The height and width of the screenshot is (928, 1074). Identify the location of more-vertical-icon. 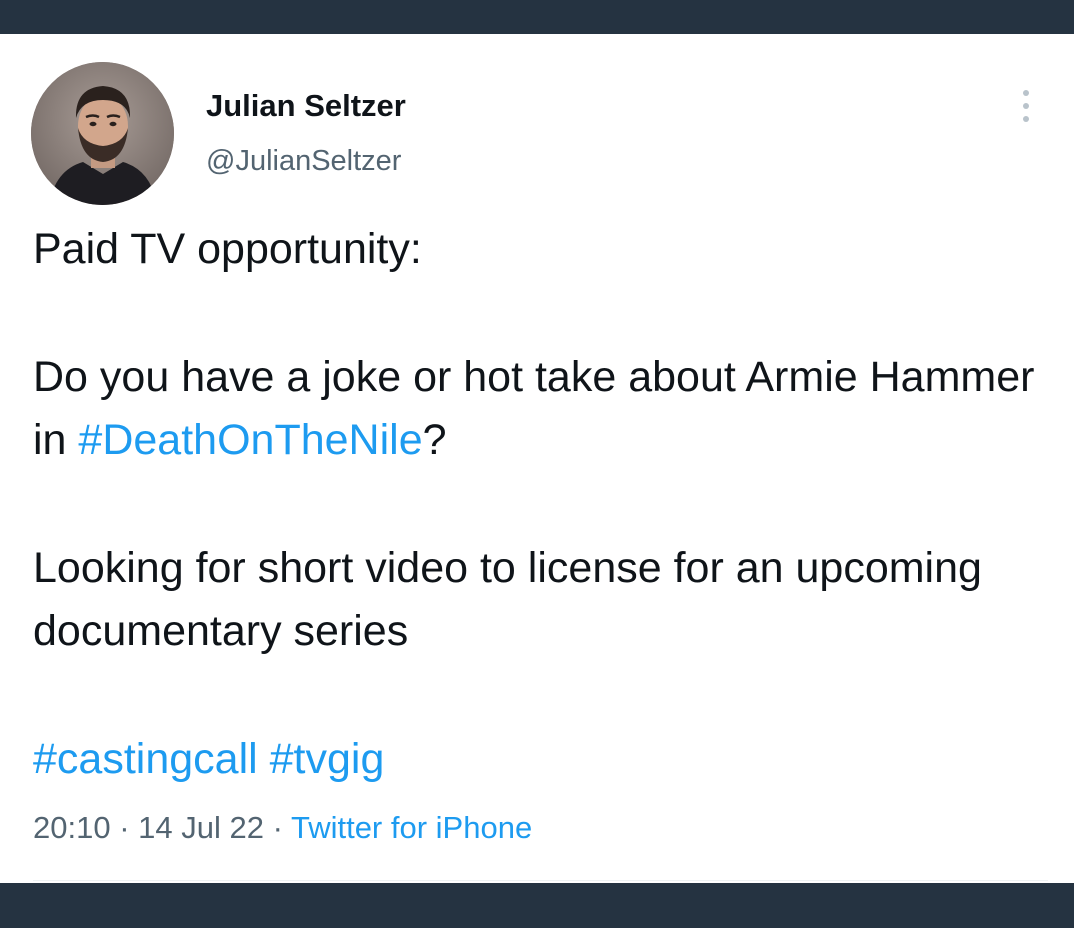
(1026, 93).